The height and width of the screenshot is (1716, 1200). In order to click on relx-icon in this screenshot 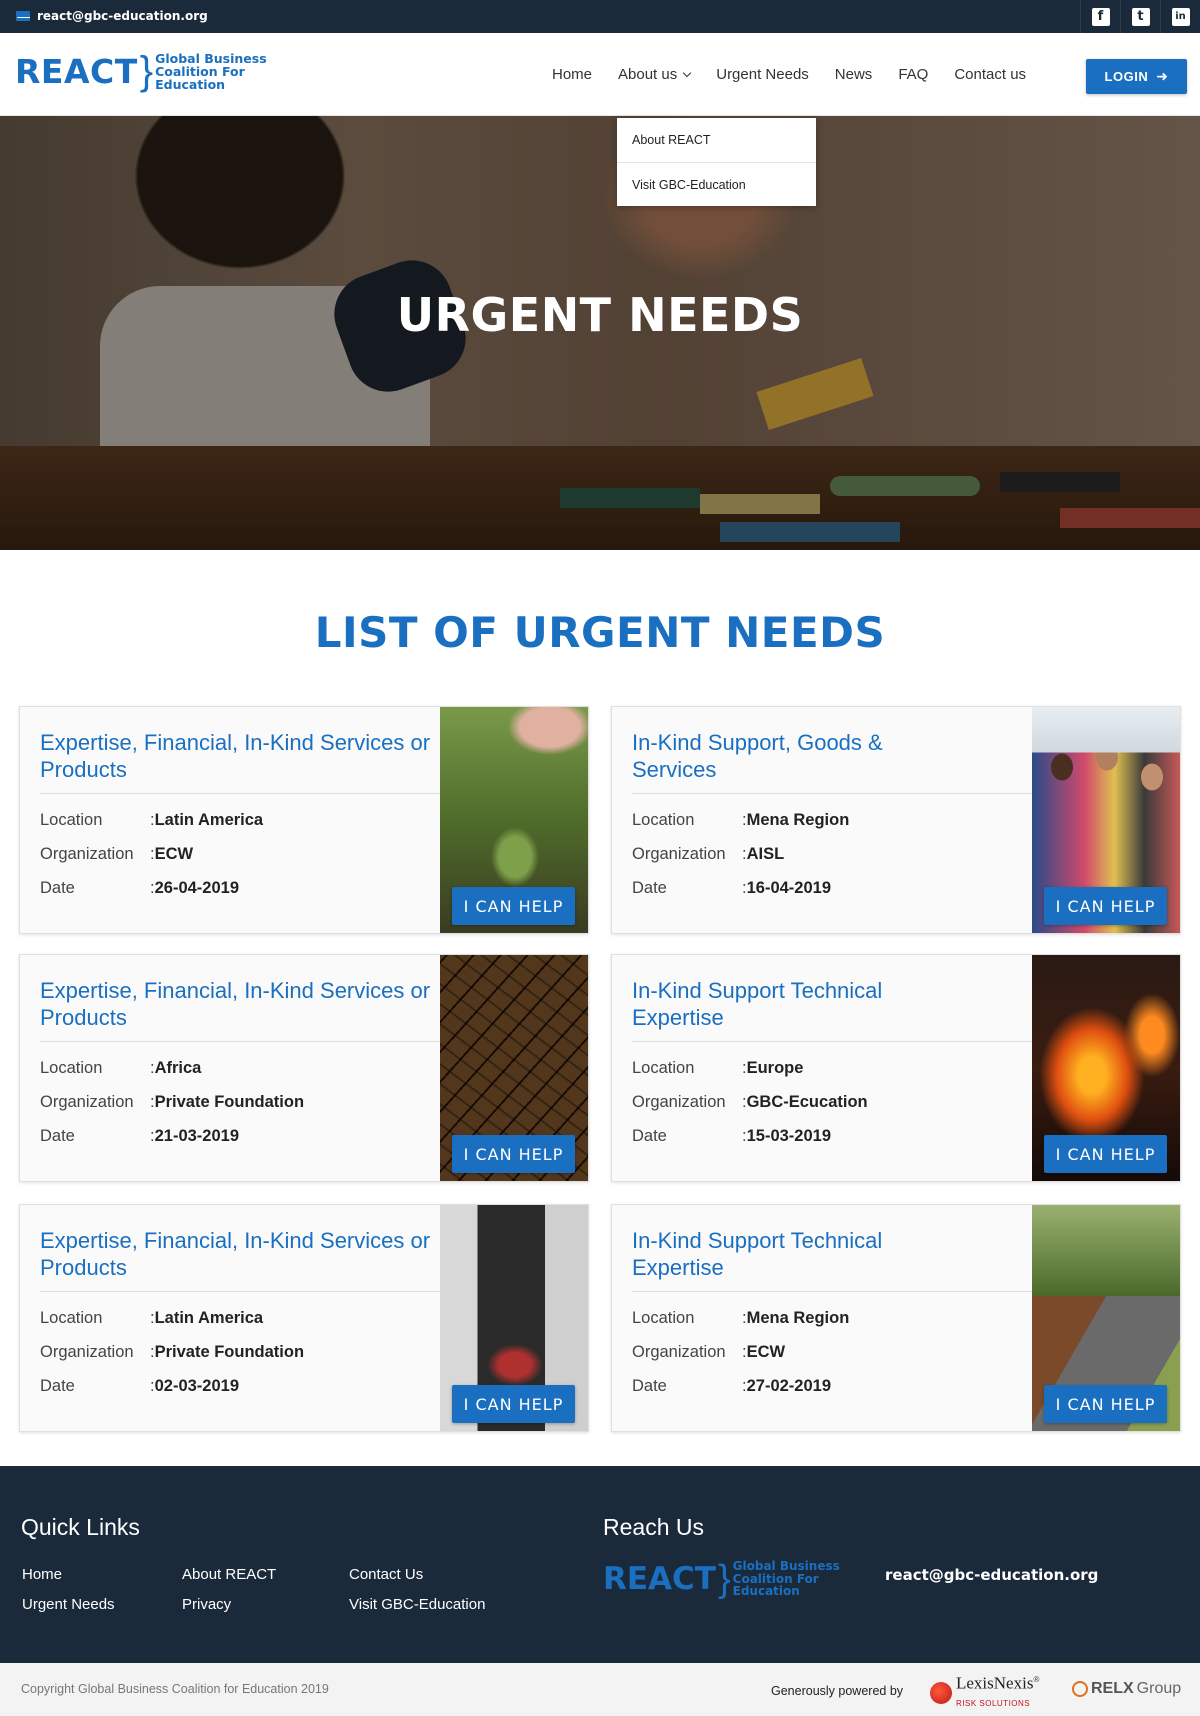, I will do `click(1080, 1689)`.